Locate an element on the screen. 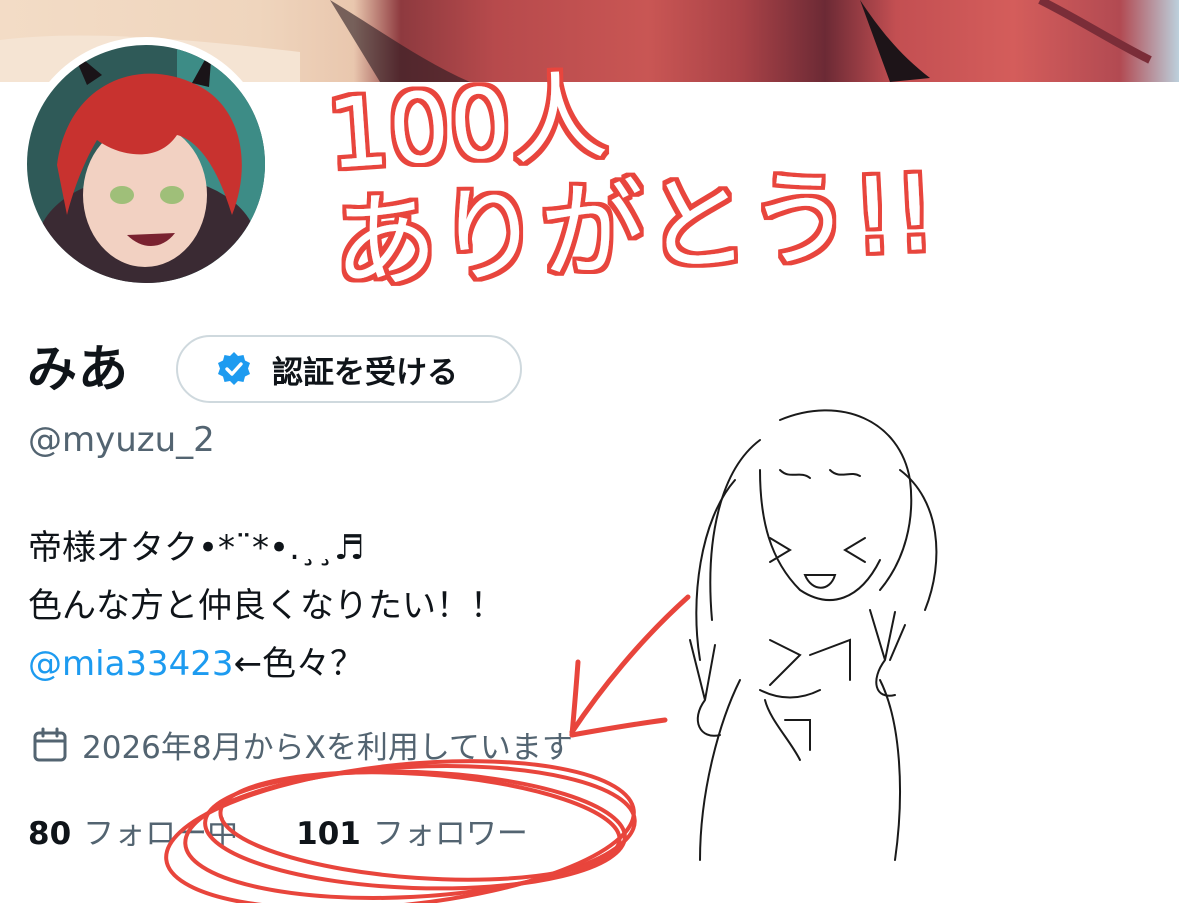  avatar-illustration is located at coordinates (146, 164).